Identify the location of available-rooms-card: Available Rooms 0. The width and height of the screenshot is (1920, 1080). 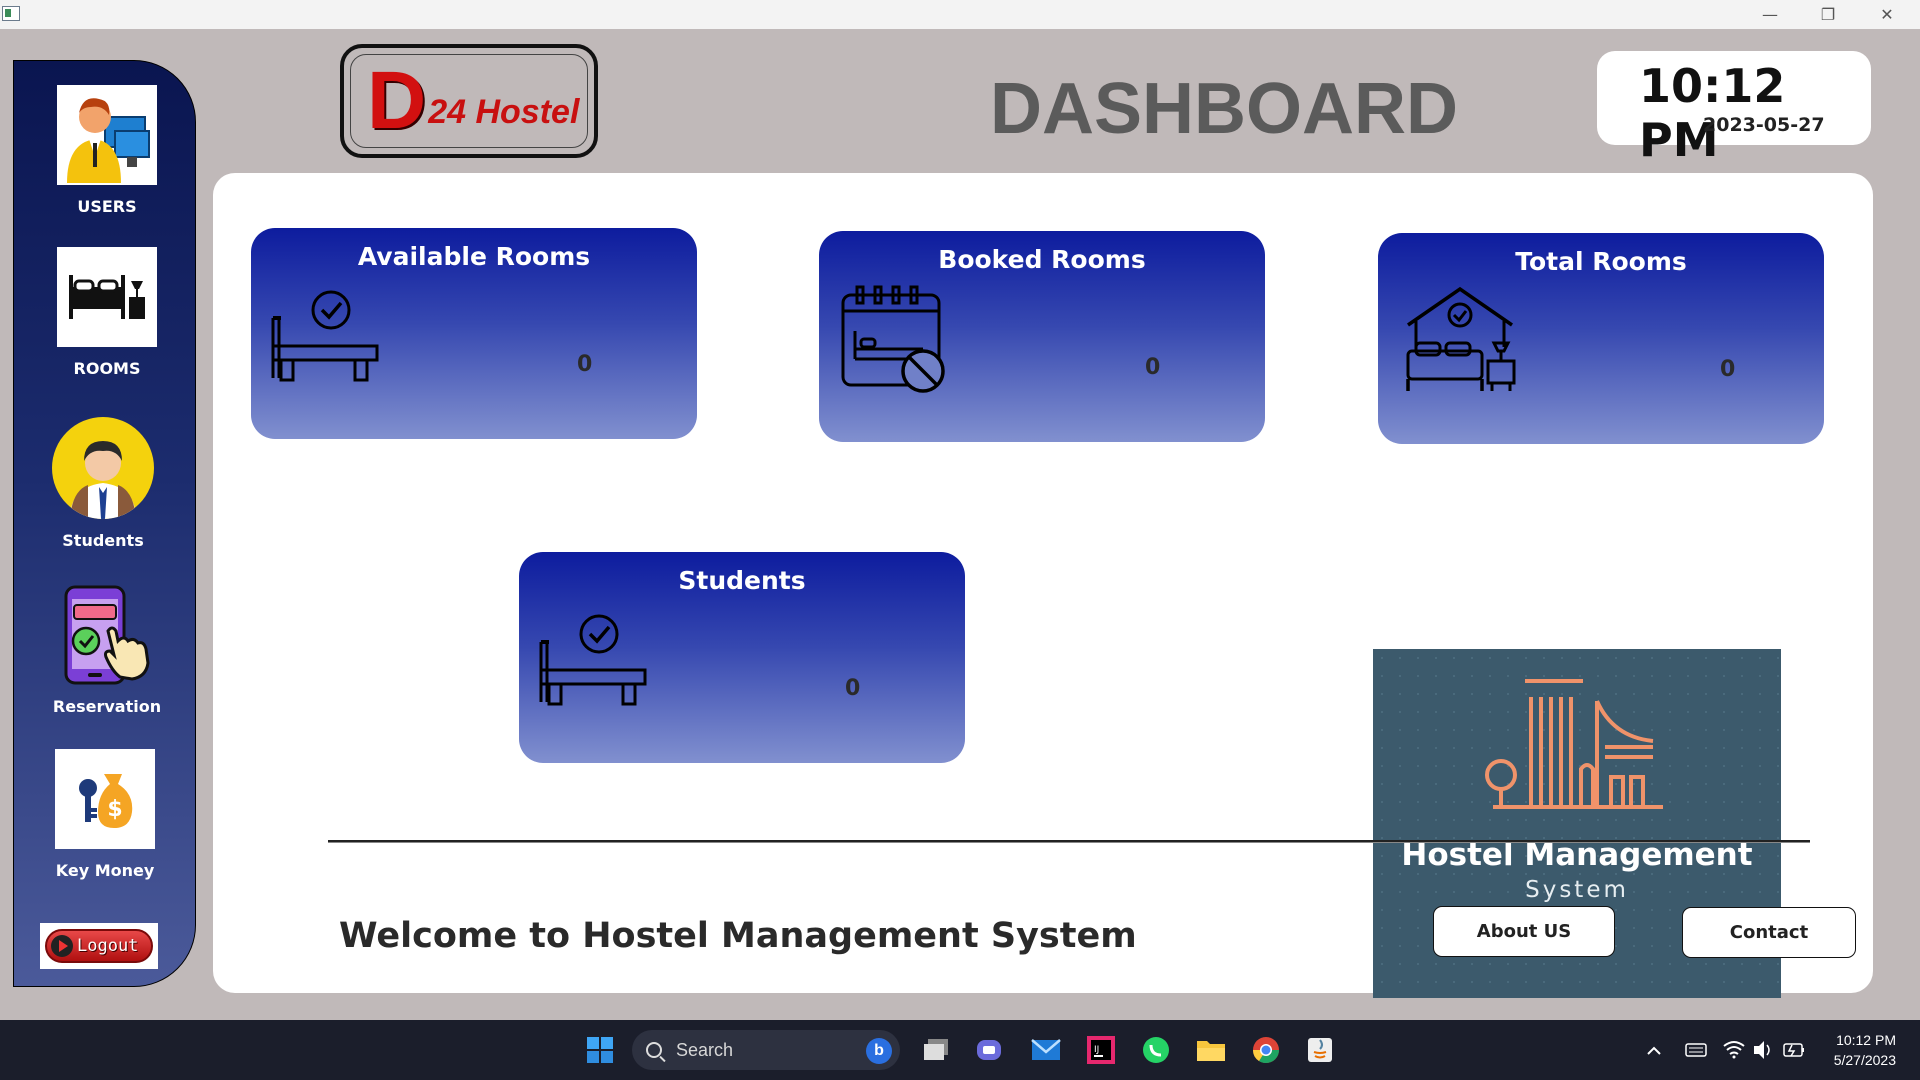
(474, 333).